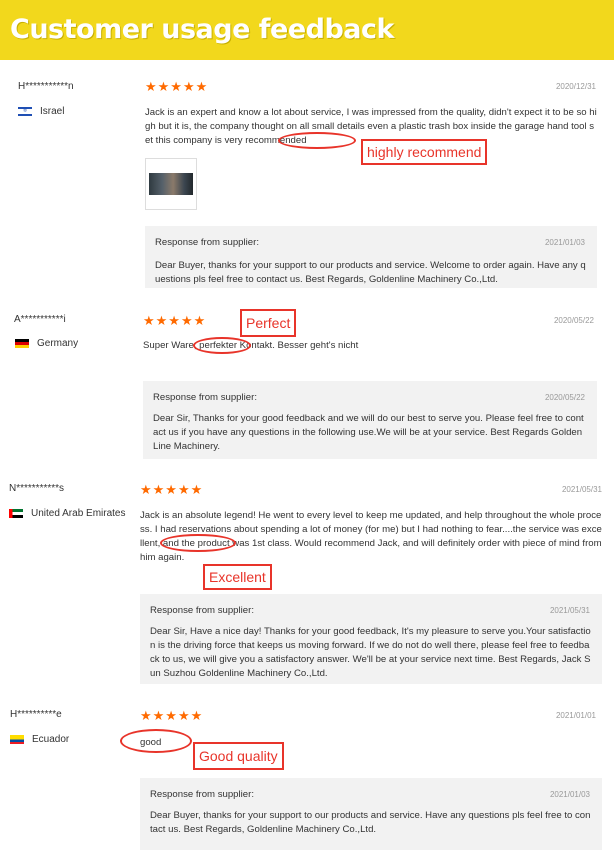 This screenshot has width=614, height=866. I want to click on review-date: 2021/01/01, so click(575, 715).